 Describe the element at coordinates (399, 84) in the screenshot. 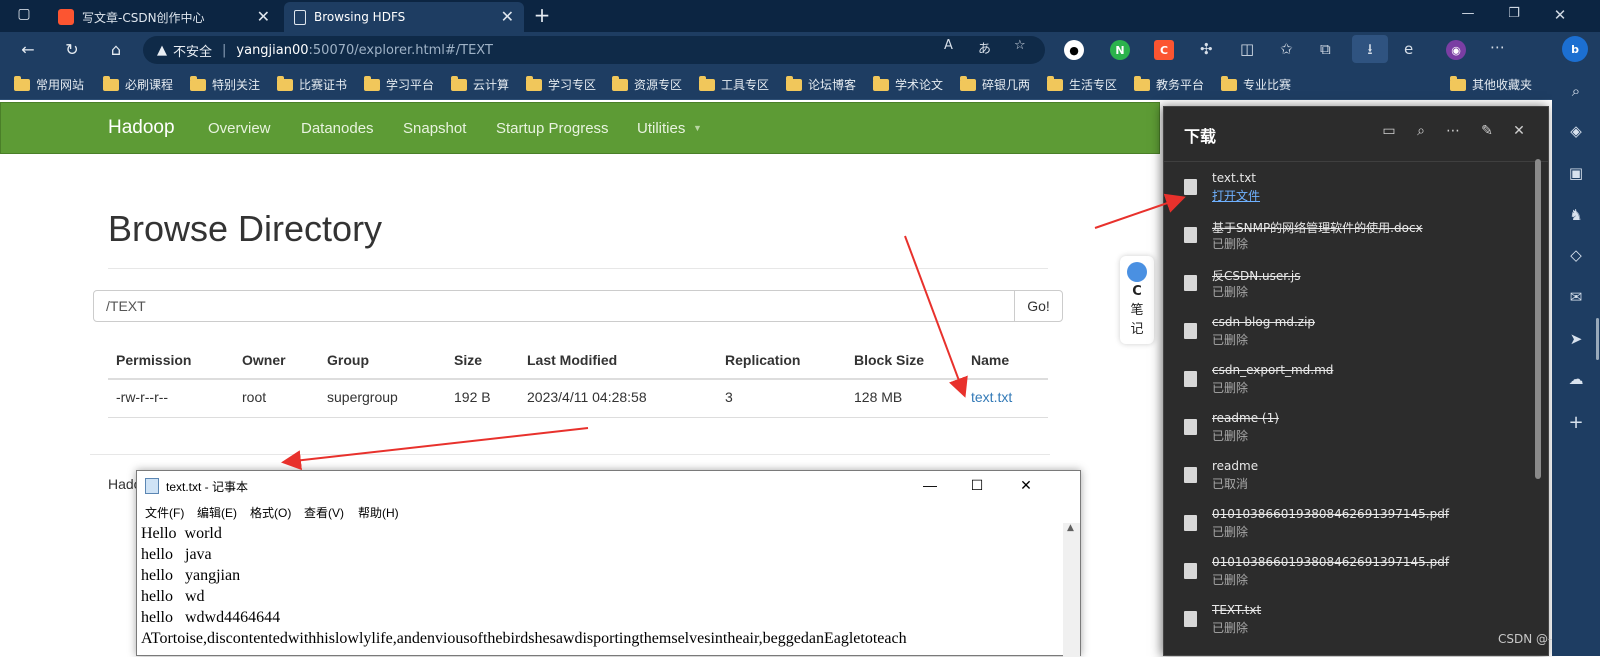

I see `bookmark-folder: 学习平台` at that location.